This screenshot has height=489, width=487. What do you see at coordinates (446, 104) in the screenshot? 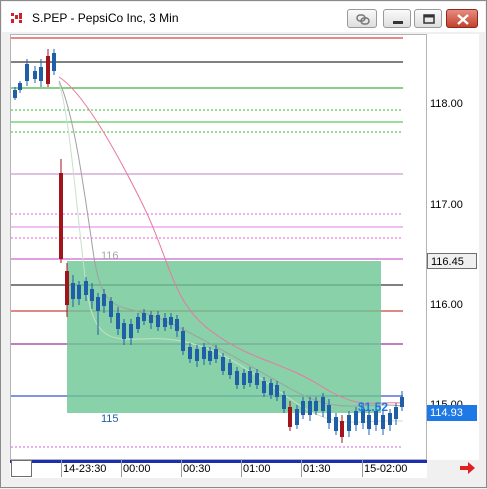
I see `price-label: 118.00` at bounding box center [446, 104].